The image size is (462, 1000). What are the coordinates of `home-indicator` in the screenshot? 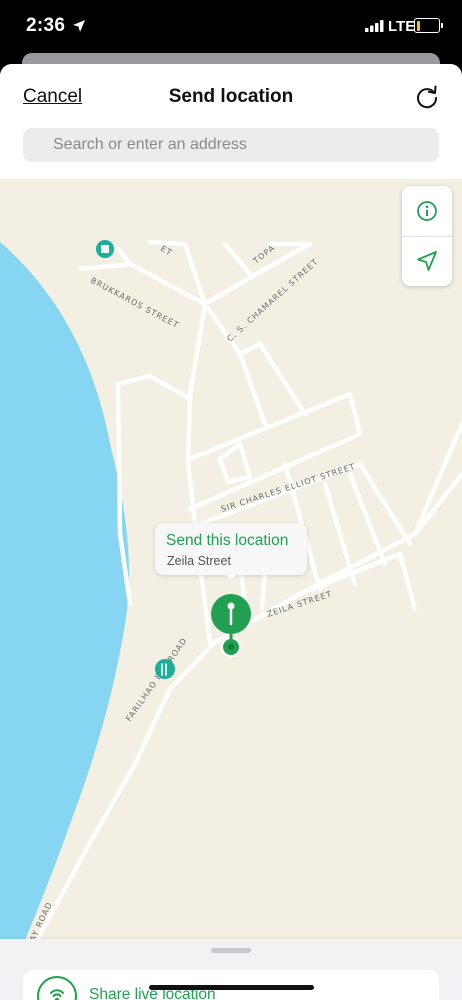 It's located at (231, 987).